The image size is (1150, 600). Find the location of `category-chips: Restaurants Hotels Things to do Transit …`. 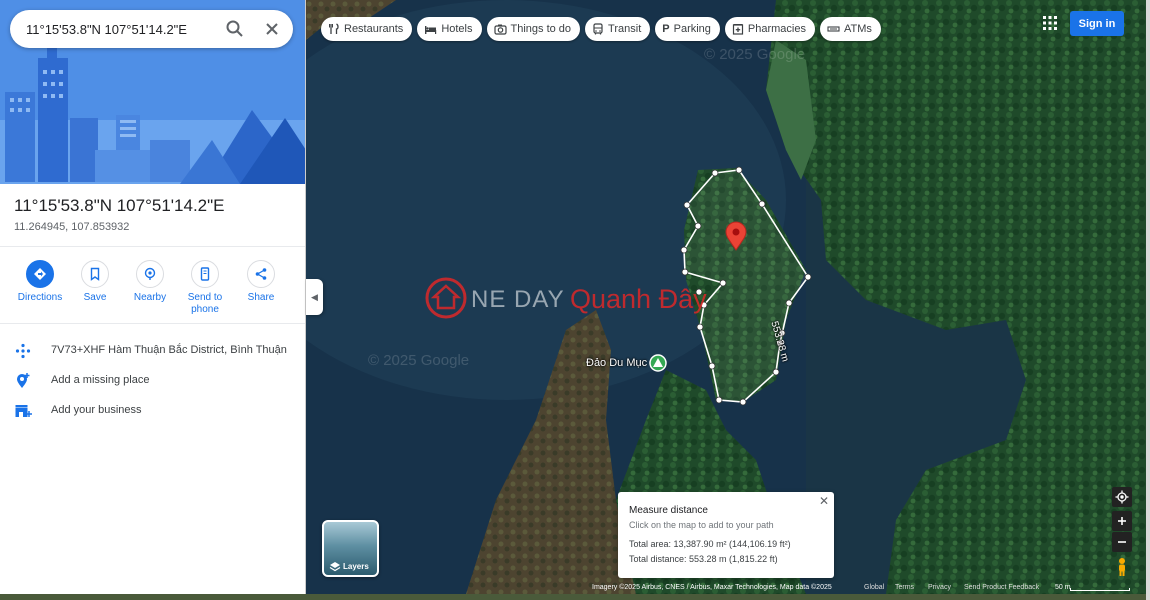

category-chips: Restaurants Hotels Things to do Transit … is located at coordinates (601, 29).